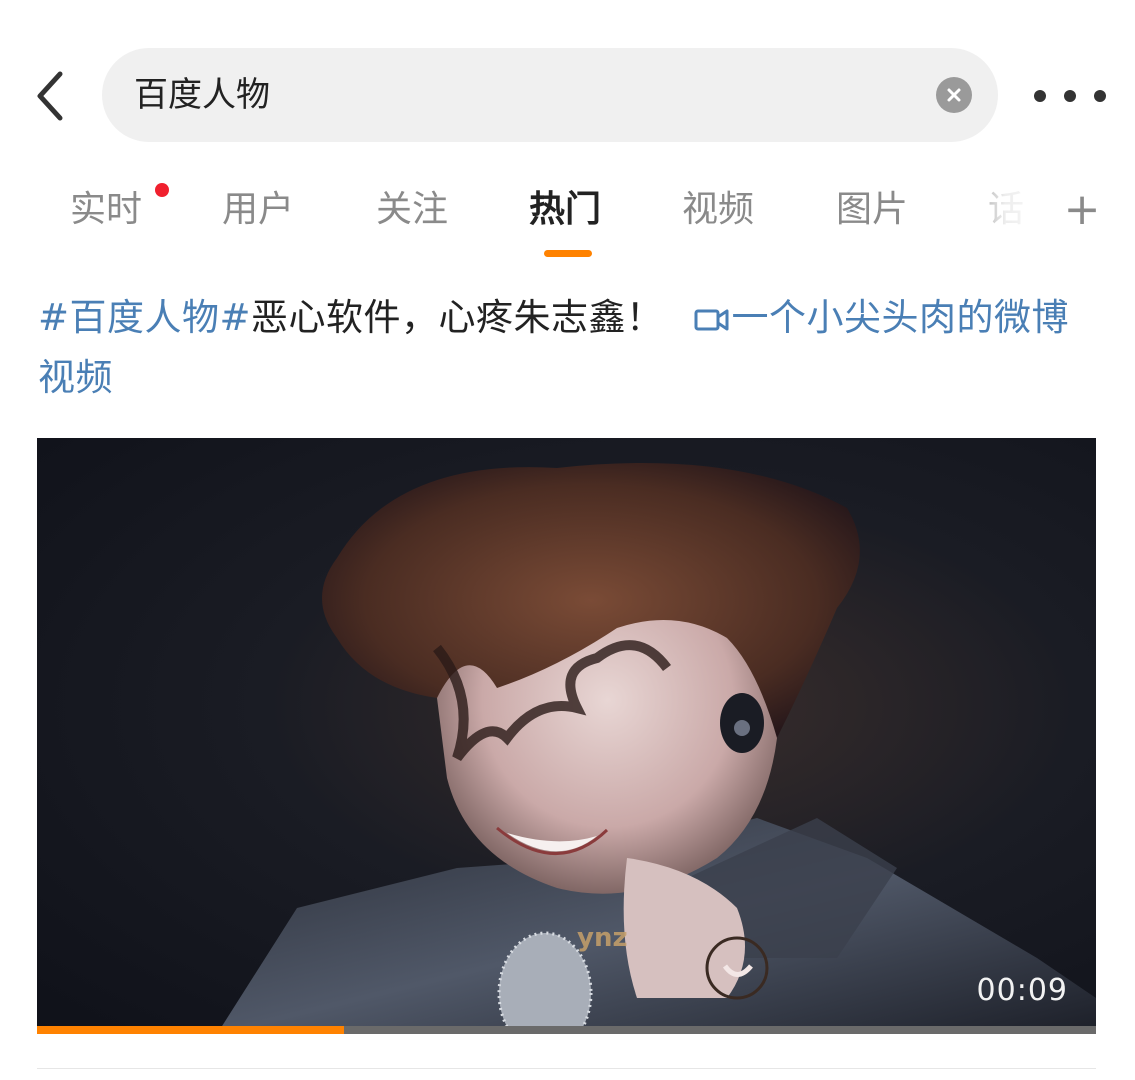  Describe the element at coordinates (711, 319) in the screenshot. I see `video-camera-icon` at that location.